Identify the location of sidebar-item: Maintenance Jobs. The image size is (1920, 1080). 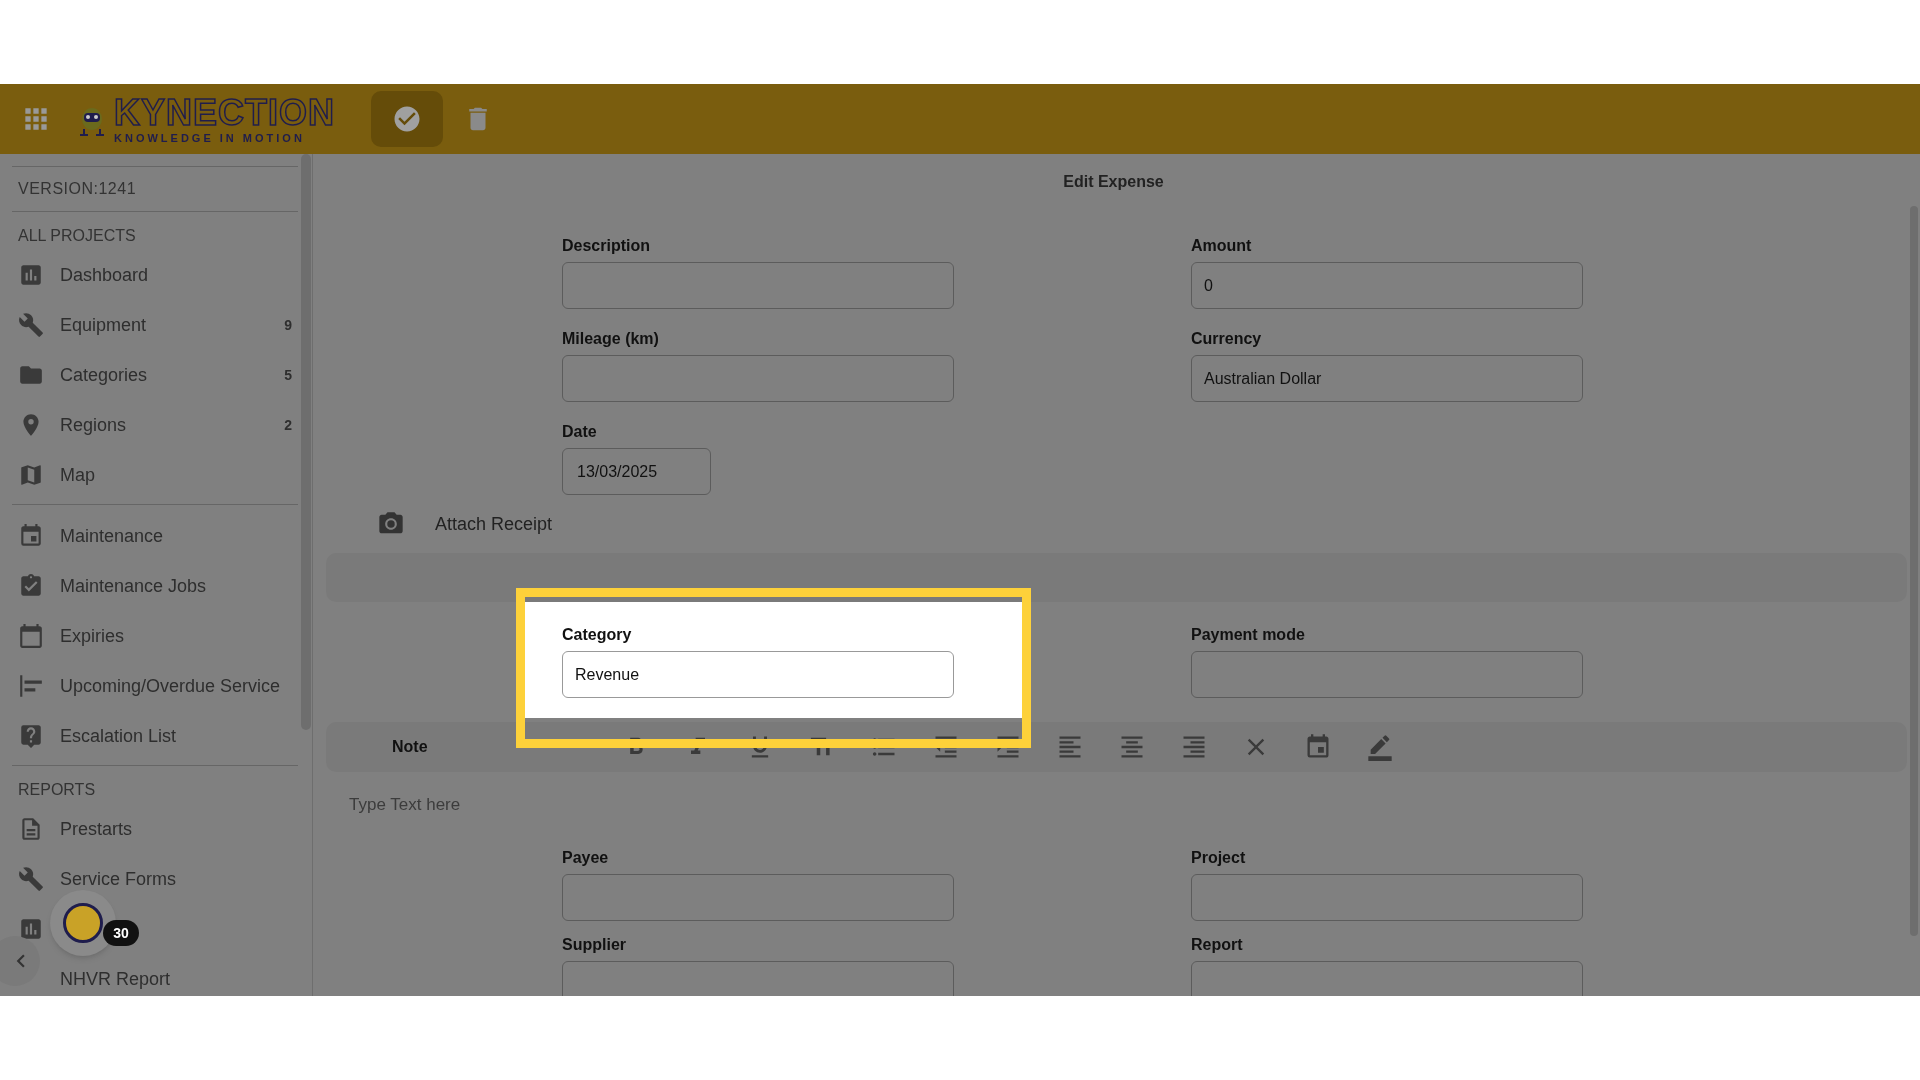
(155, 586).